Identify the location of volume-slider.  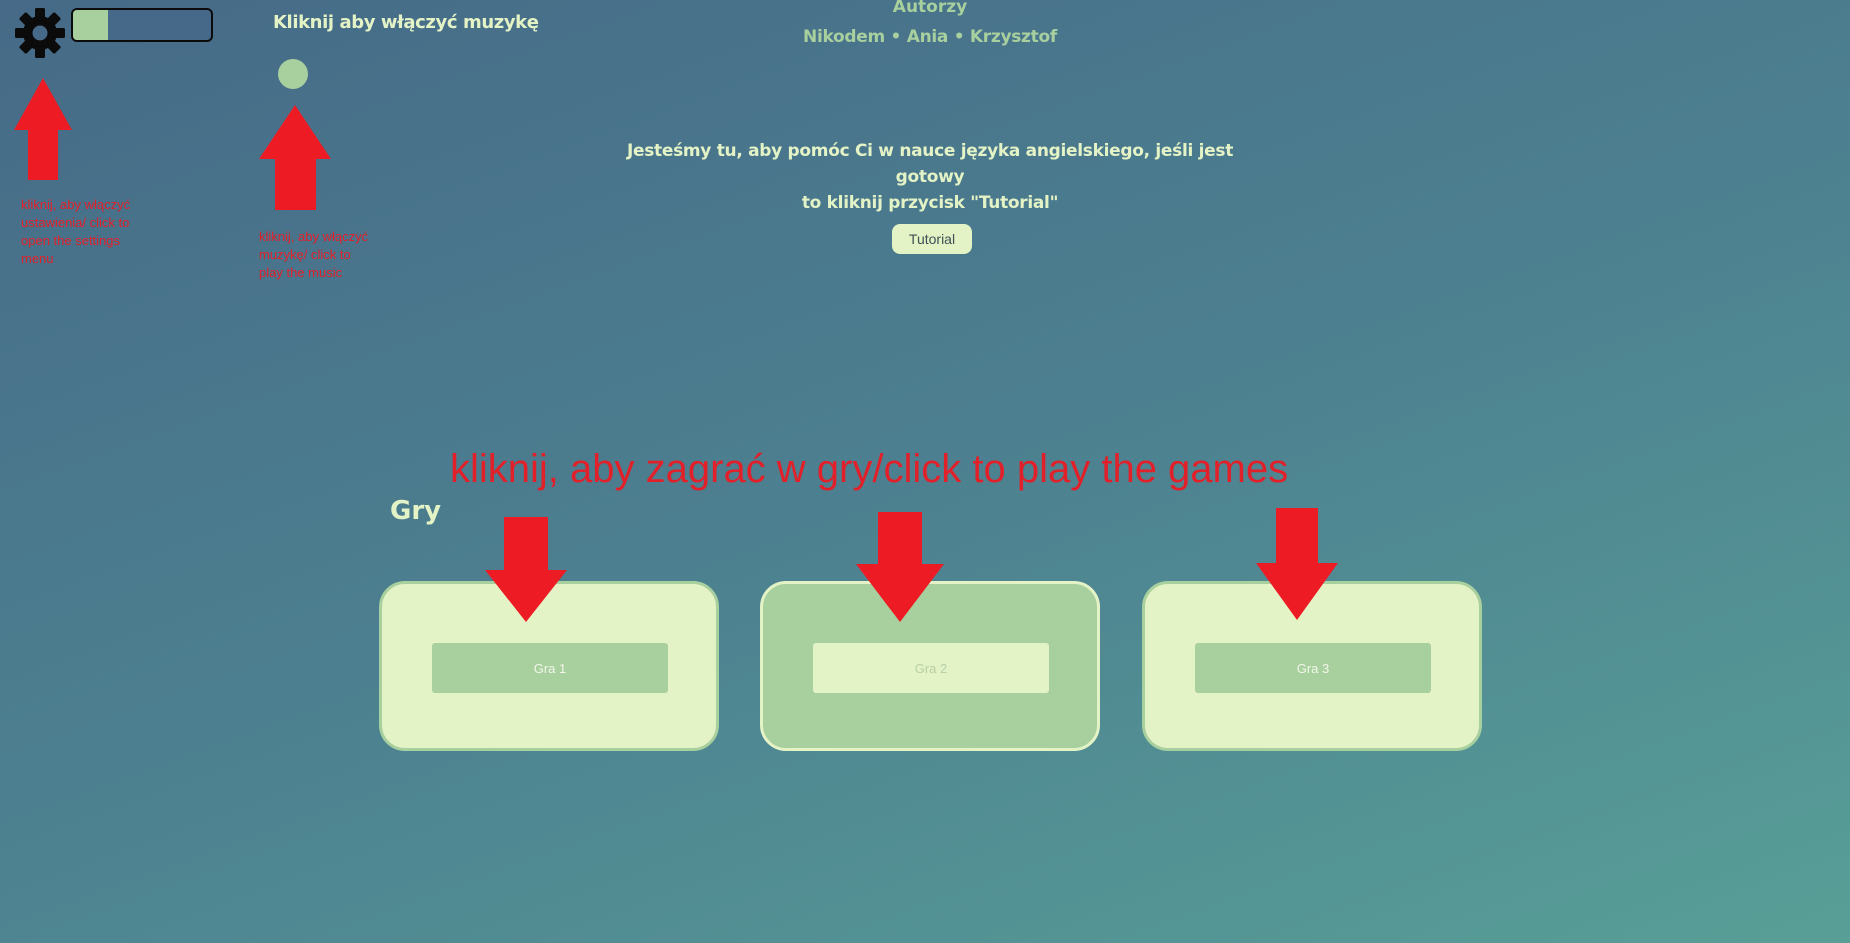
(142, 25).